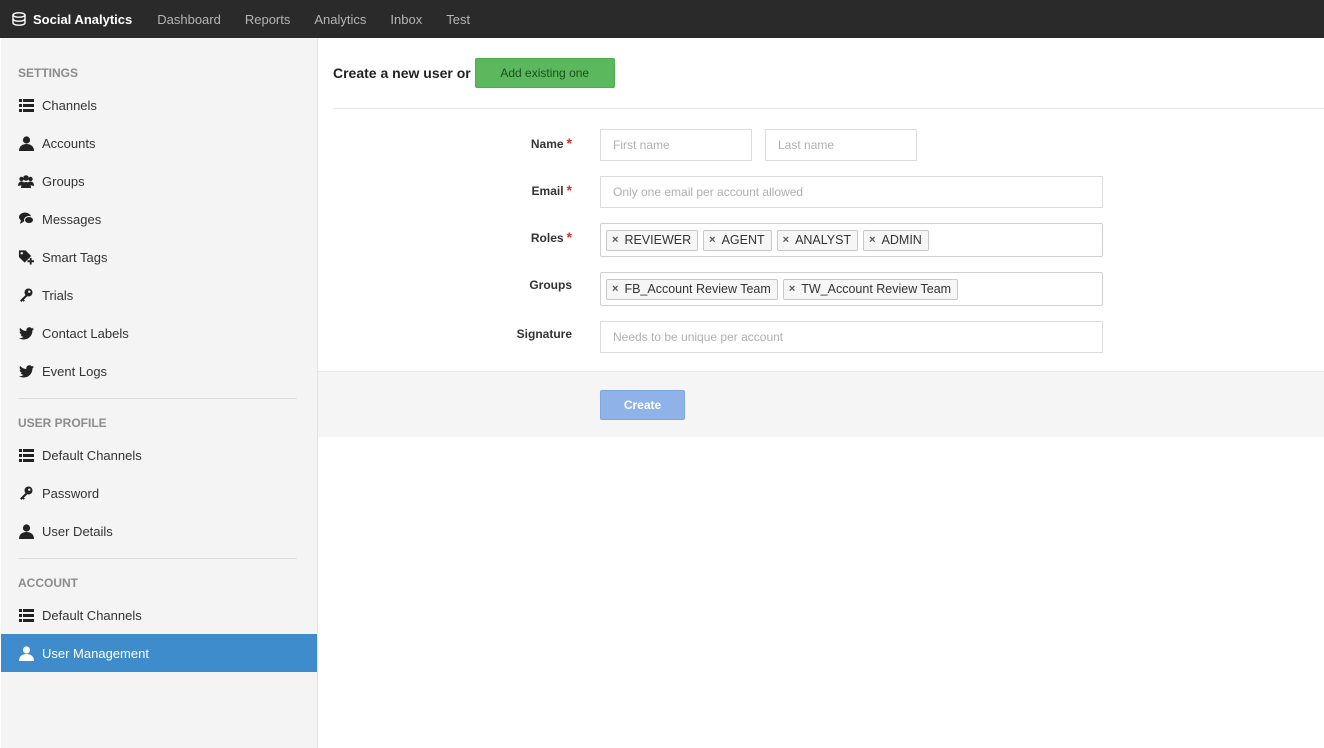  Describe the element at coordinates (901, 240) in the screenshot. I see `role-tag-label: ADMIN` at that location.